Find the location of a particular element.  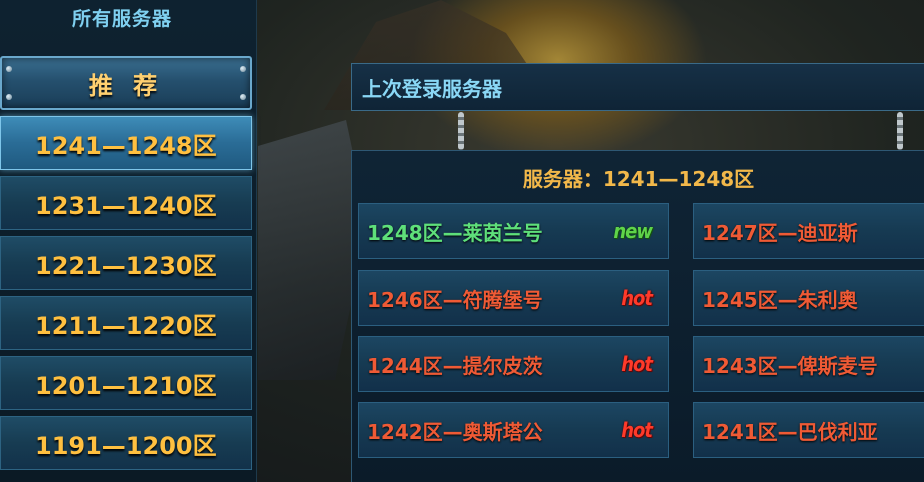

new-badge: new is located at coordinates (633, 231).